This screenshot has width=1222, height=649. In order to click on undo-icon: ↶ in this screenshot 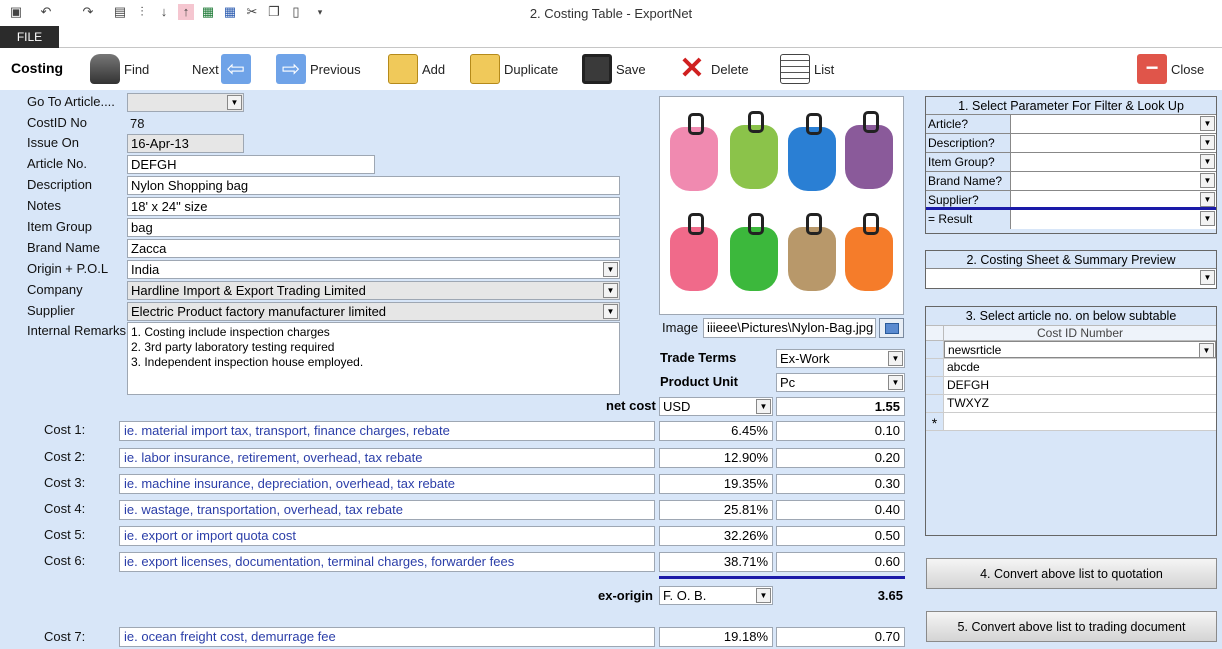, I will do `click(46, 12)`.